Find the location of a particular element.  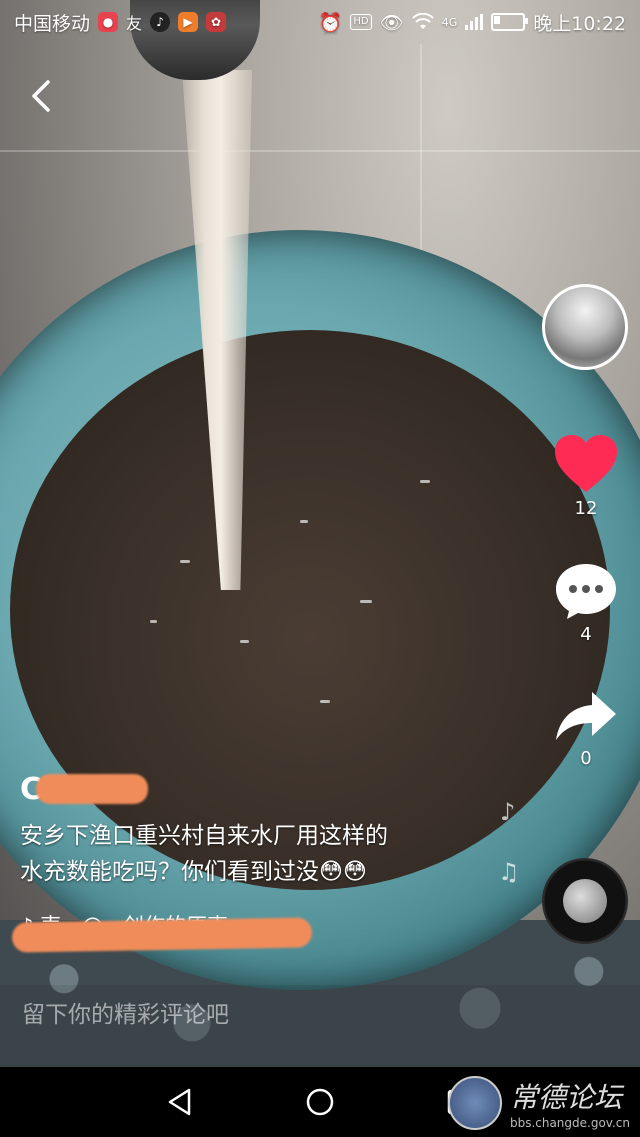

watermark-title: 常德论坛 is located at coordinates (565, 1097).